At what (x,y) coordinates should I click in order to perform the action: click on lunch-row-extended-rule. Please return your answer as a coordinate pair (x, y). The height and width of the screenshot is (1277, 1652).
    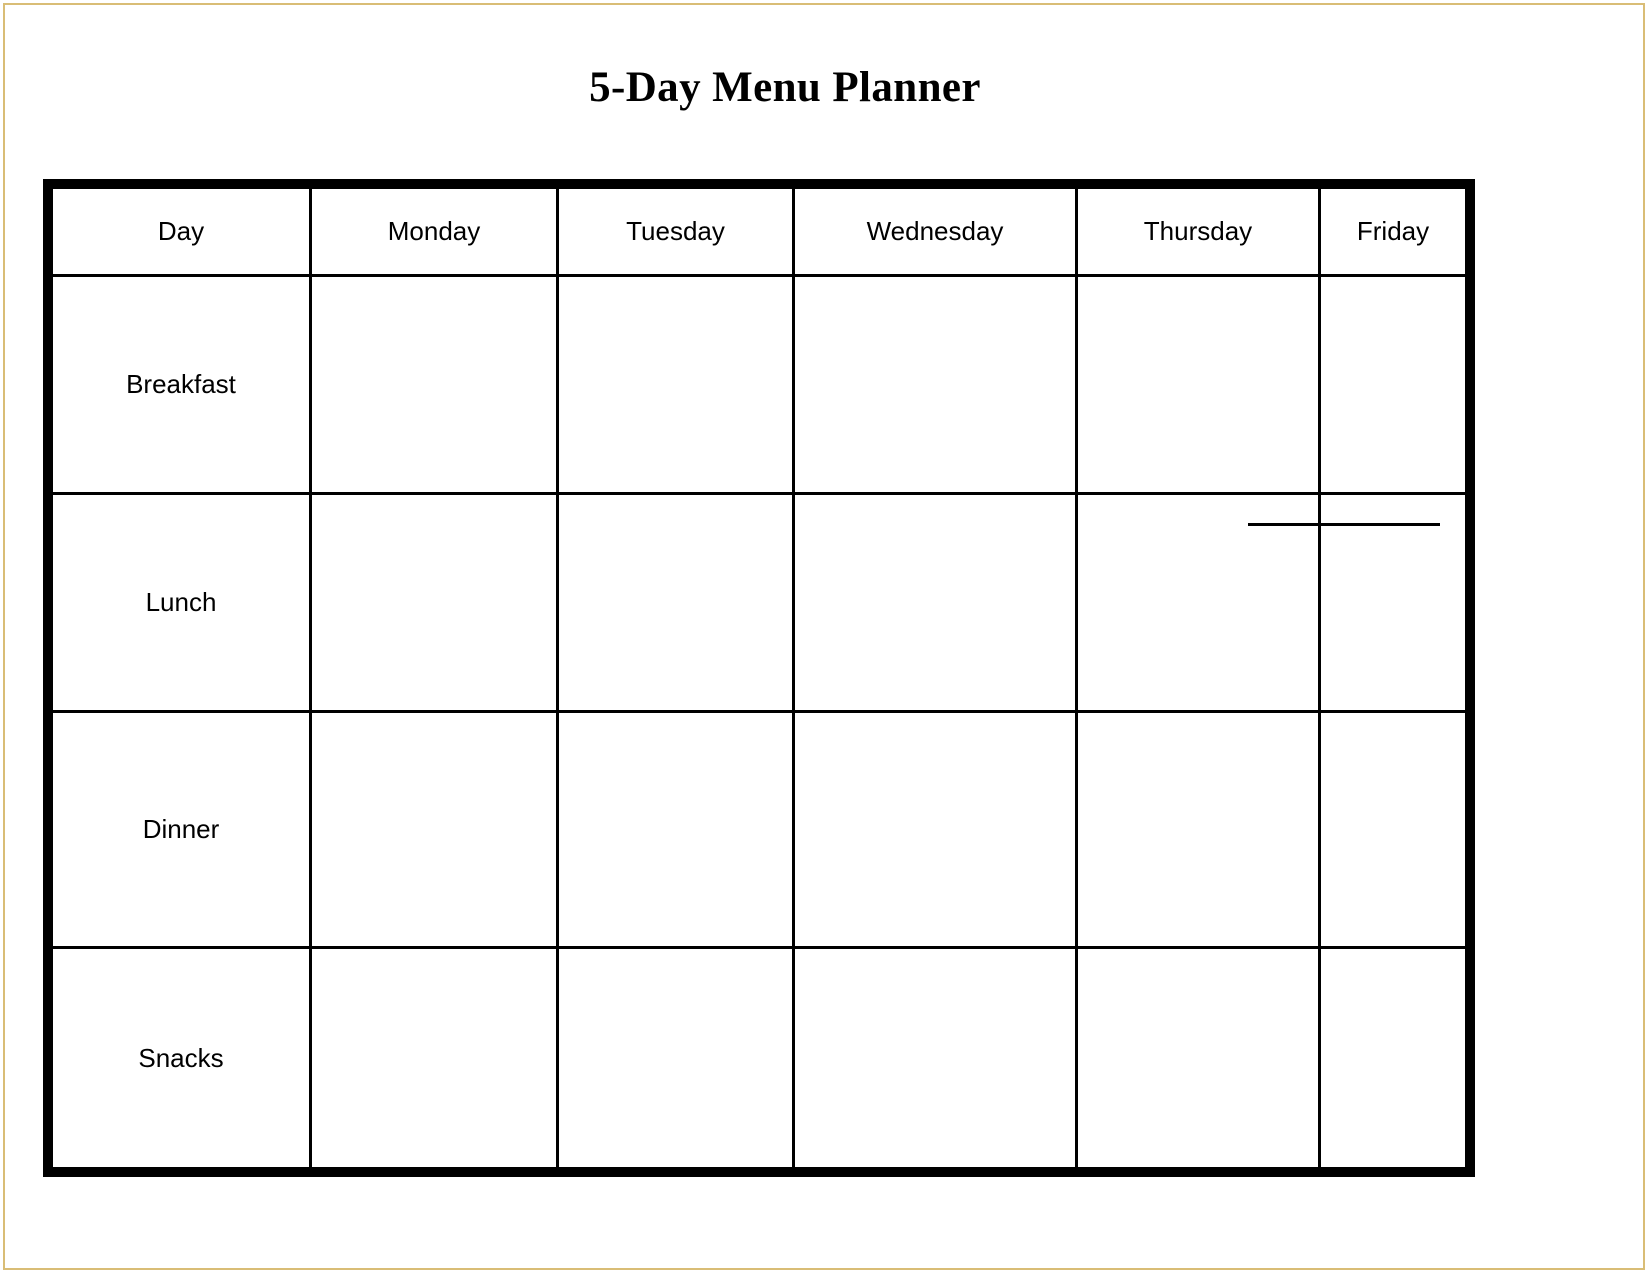
    Looking at the image, I should click on (1344, 524).